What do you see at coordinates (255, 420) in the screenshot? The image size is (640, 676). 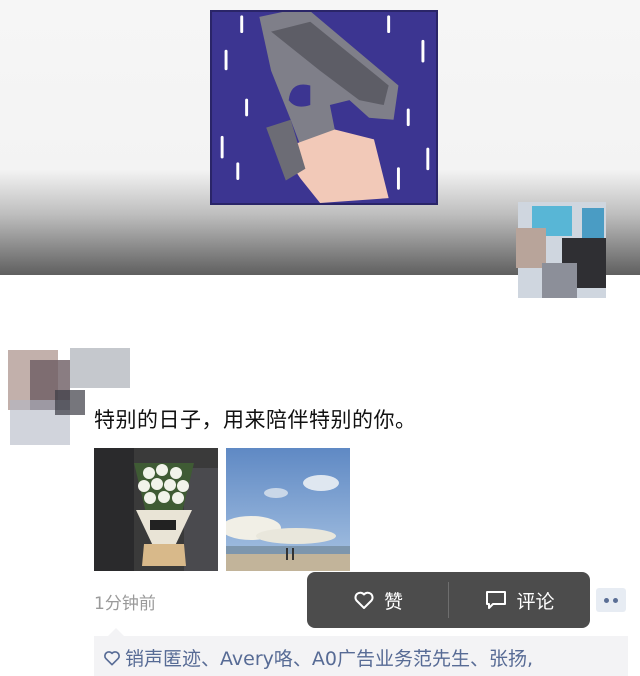 I see `post-text: 特别的日子，用来陪伴特别的你。` at bounding box center [255, 420].